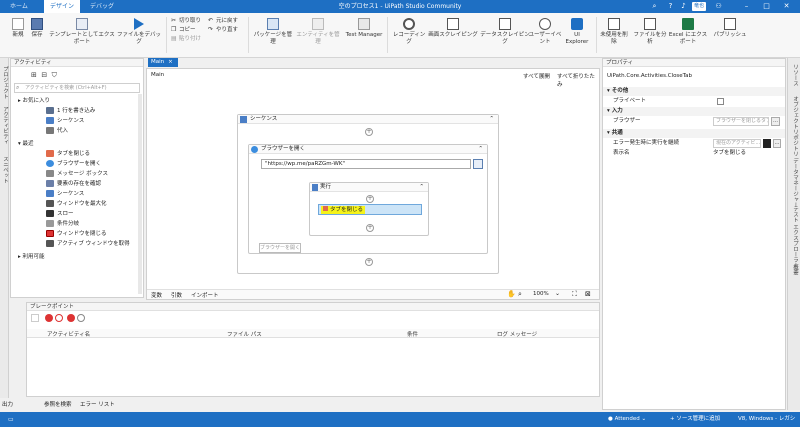 This screenshot has width=800, height=427. What do you see at coordinates (627, 419) in the screenshot?
I see `attended-status: ● Attended ⌄` at bounding box center [627, 419].